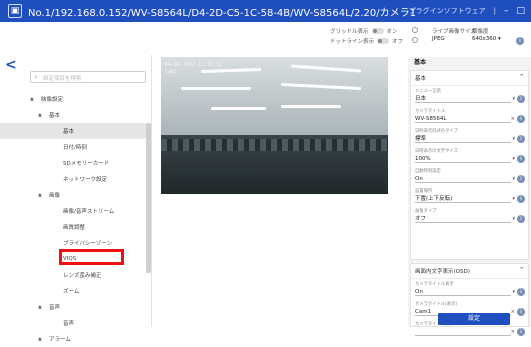 The height and width of the screenshot is (347, 531). Describe the element at coordinates (463, 159) in the screenshot. I see `setting-field-value: 100%` at that location.